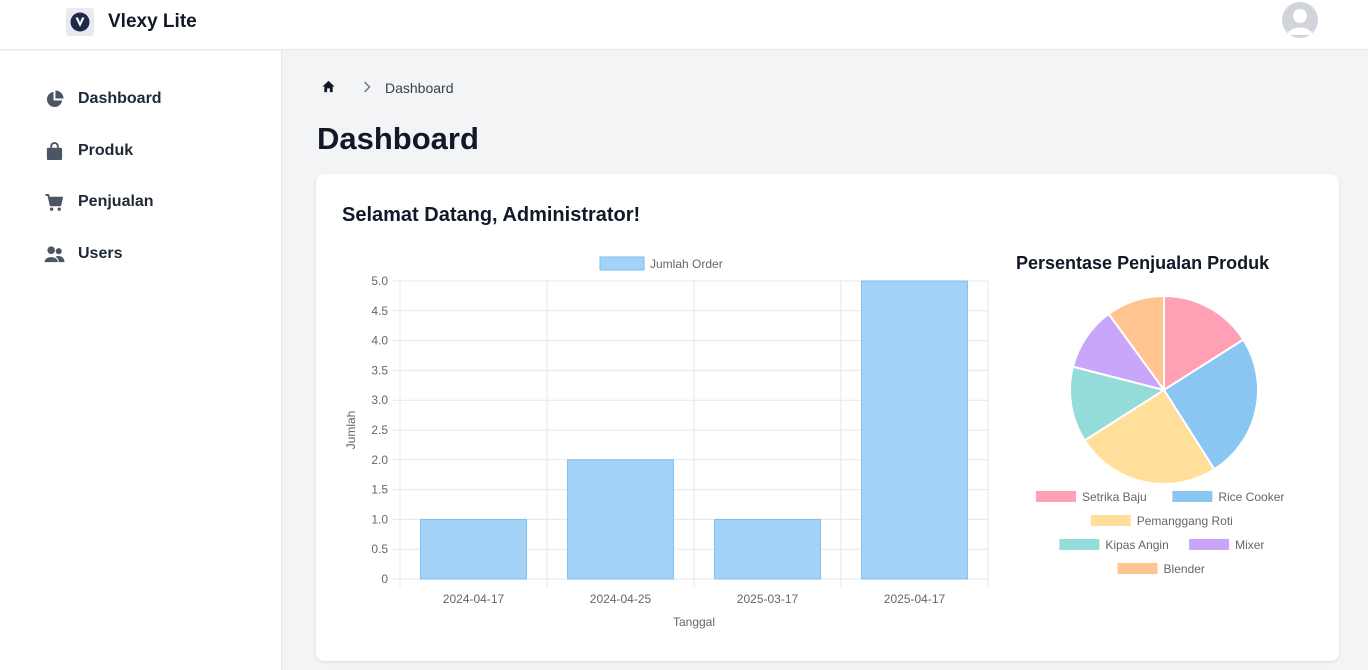 This screenshot has width=1368, height=670. I want to click on legend-swatch, so click(622, 263).